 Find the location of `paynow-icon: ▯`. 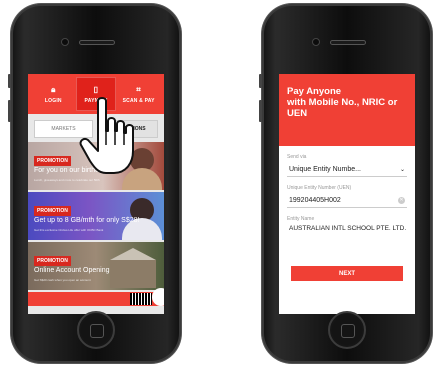

paynow-icon: ▯ is located at coordinates (96, 89).